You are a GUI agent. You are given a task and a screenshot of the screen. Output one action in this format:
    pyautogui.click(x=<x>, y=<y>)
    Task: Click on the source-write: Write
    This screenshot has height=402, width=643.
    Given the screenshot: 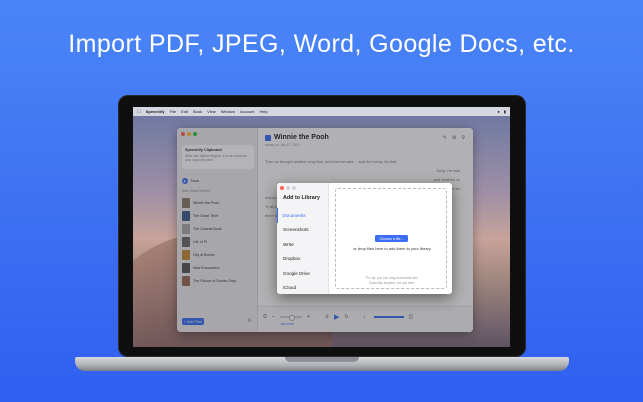 What is the action you would take?
    pyautogui.click(x=303, y=244)
    